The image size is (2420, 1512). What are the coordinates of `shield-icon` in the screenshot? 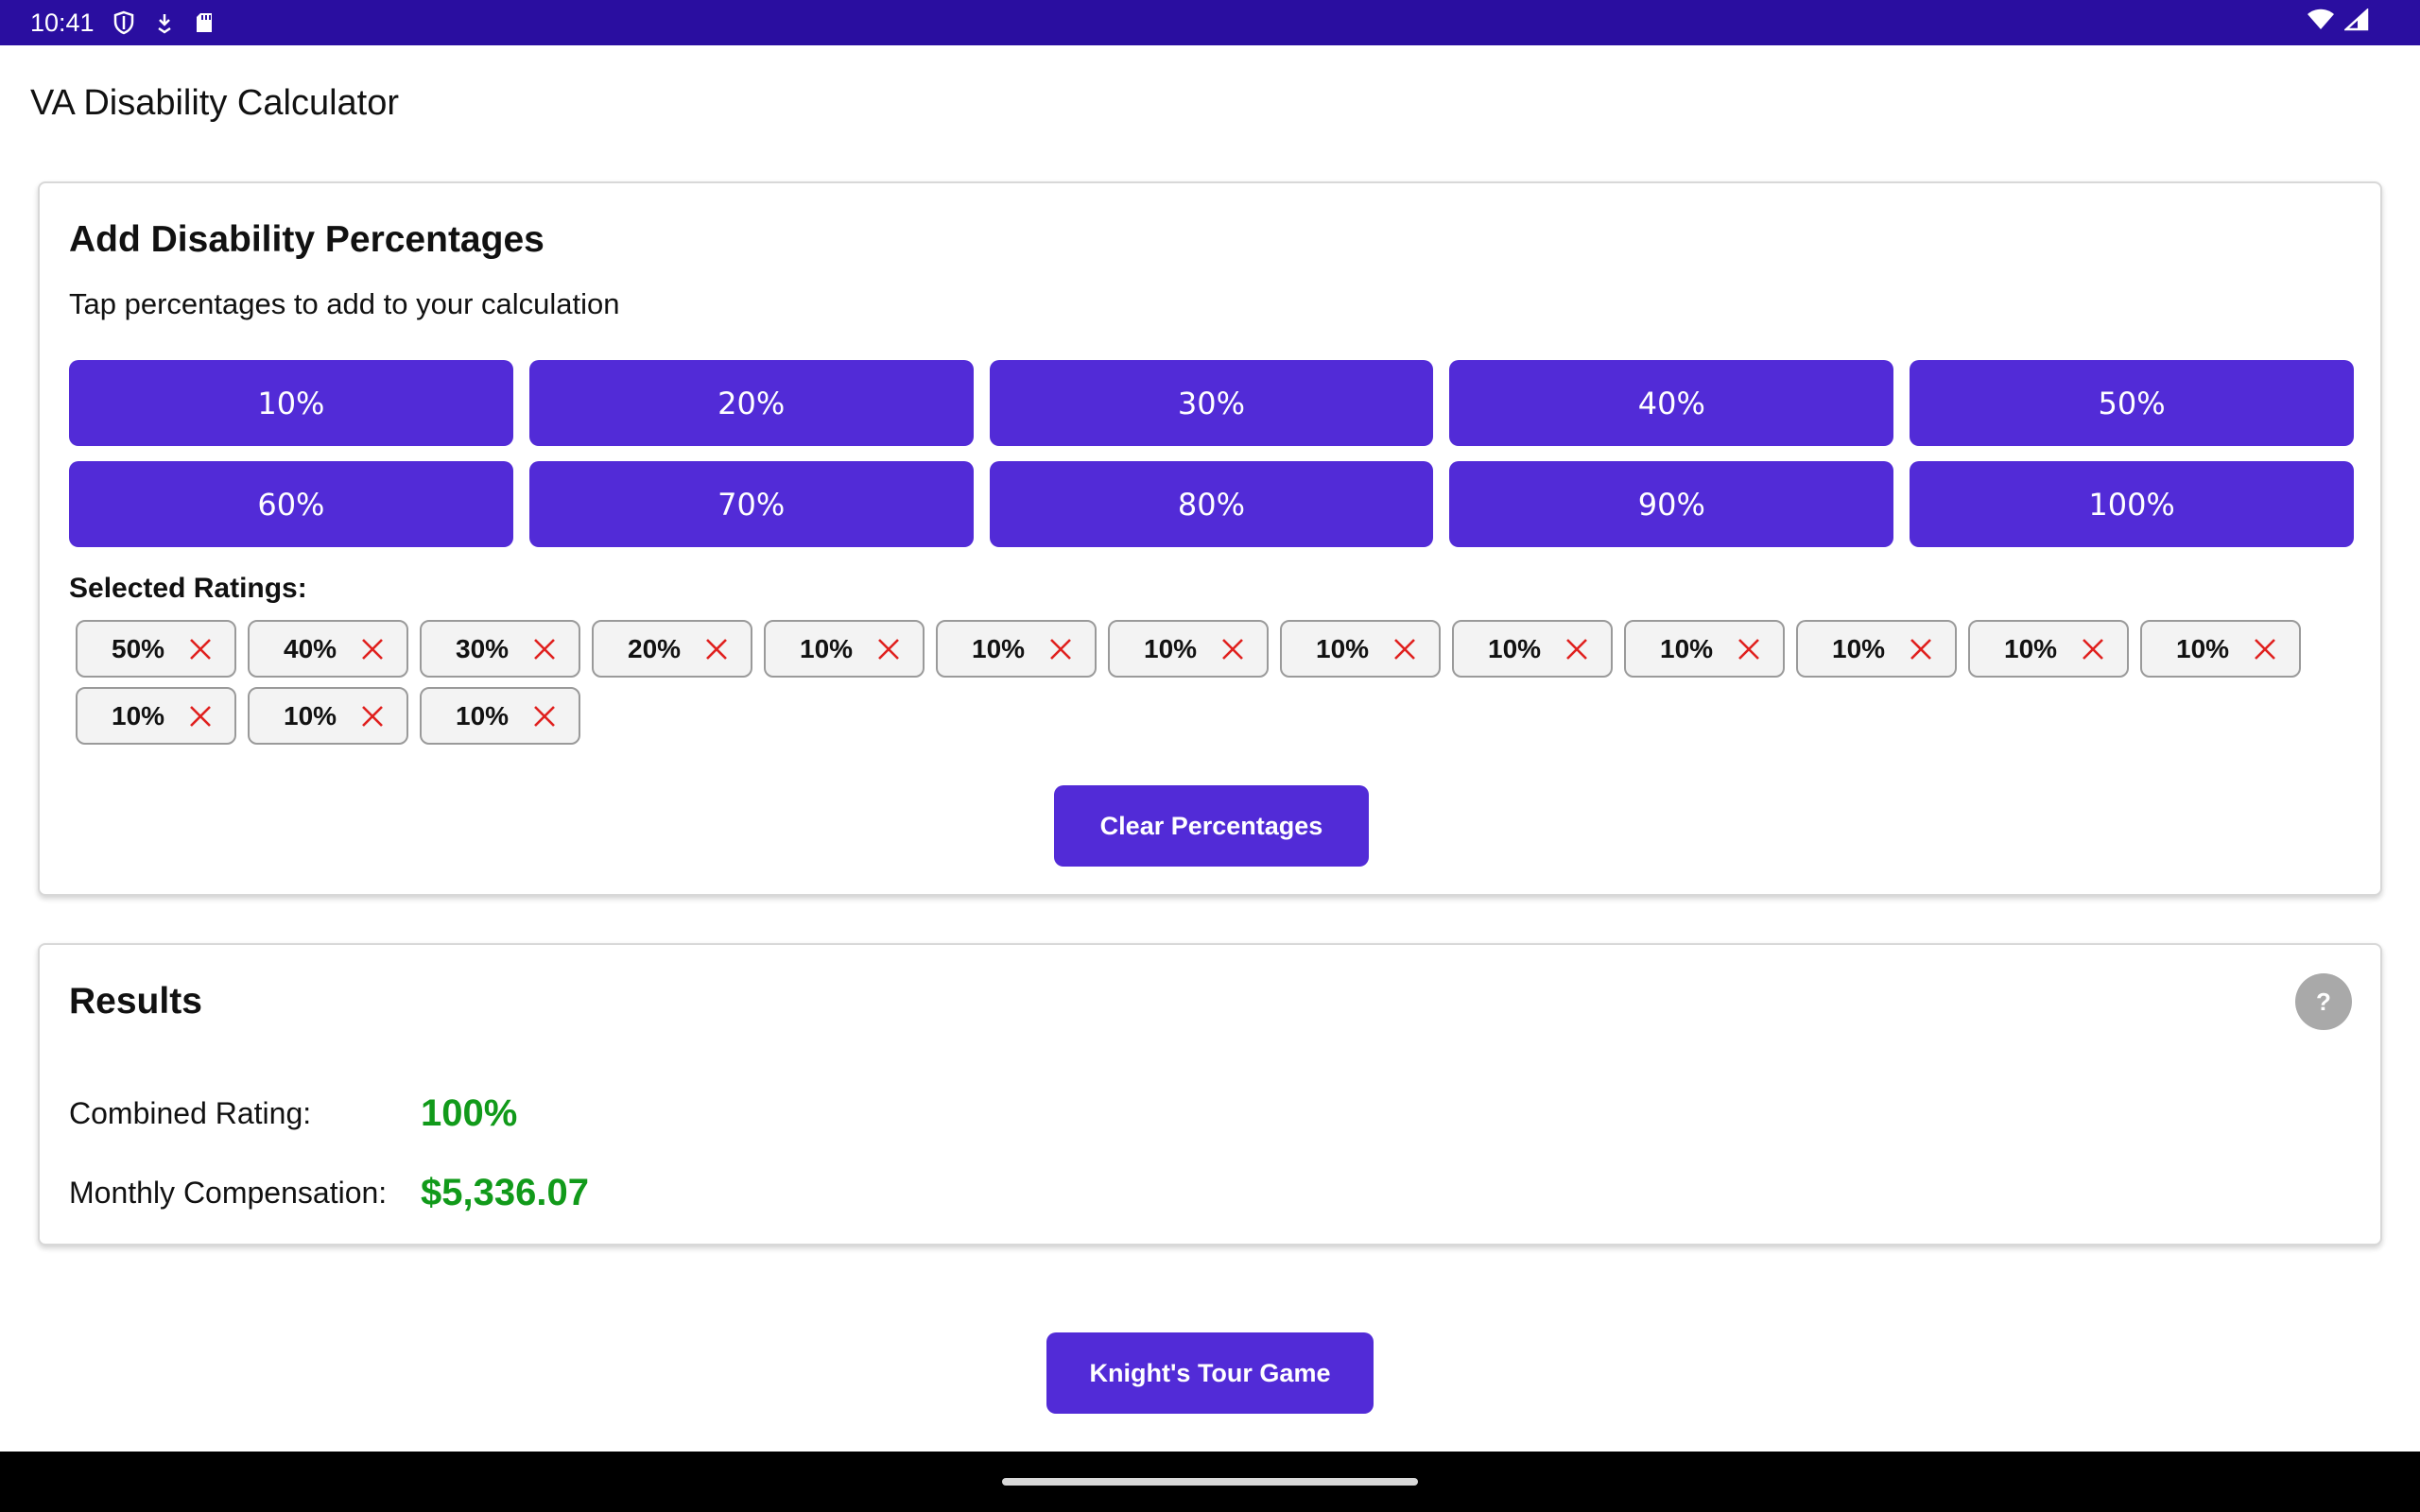 It's located at (123, 22).